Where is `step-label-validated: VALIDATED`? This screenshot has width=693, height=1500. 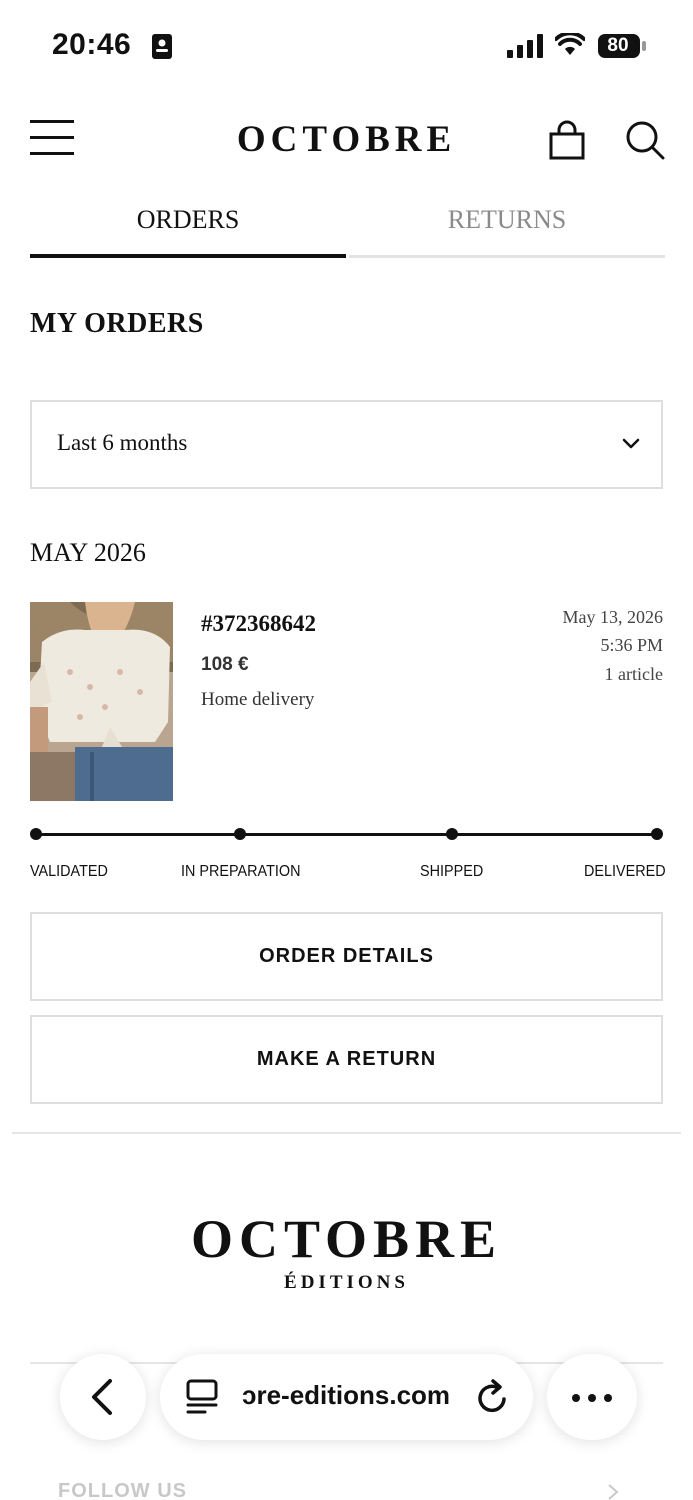
step-label-validated: VALIDATED is located at coordinates (69, 871).